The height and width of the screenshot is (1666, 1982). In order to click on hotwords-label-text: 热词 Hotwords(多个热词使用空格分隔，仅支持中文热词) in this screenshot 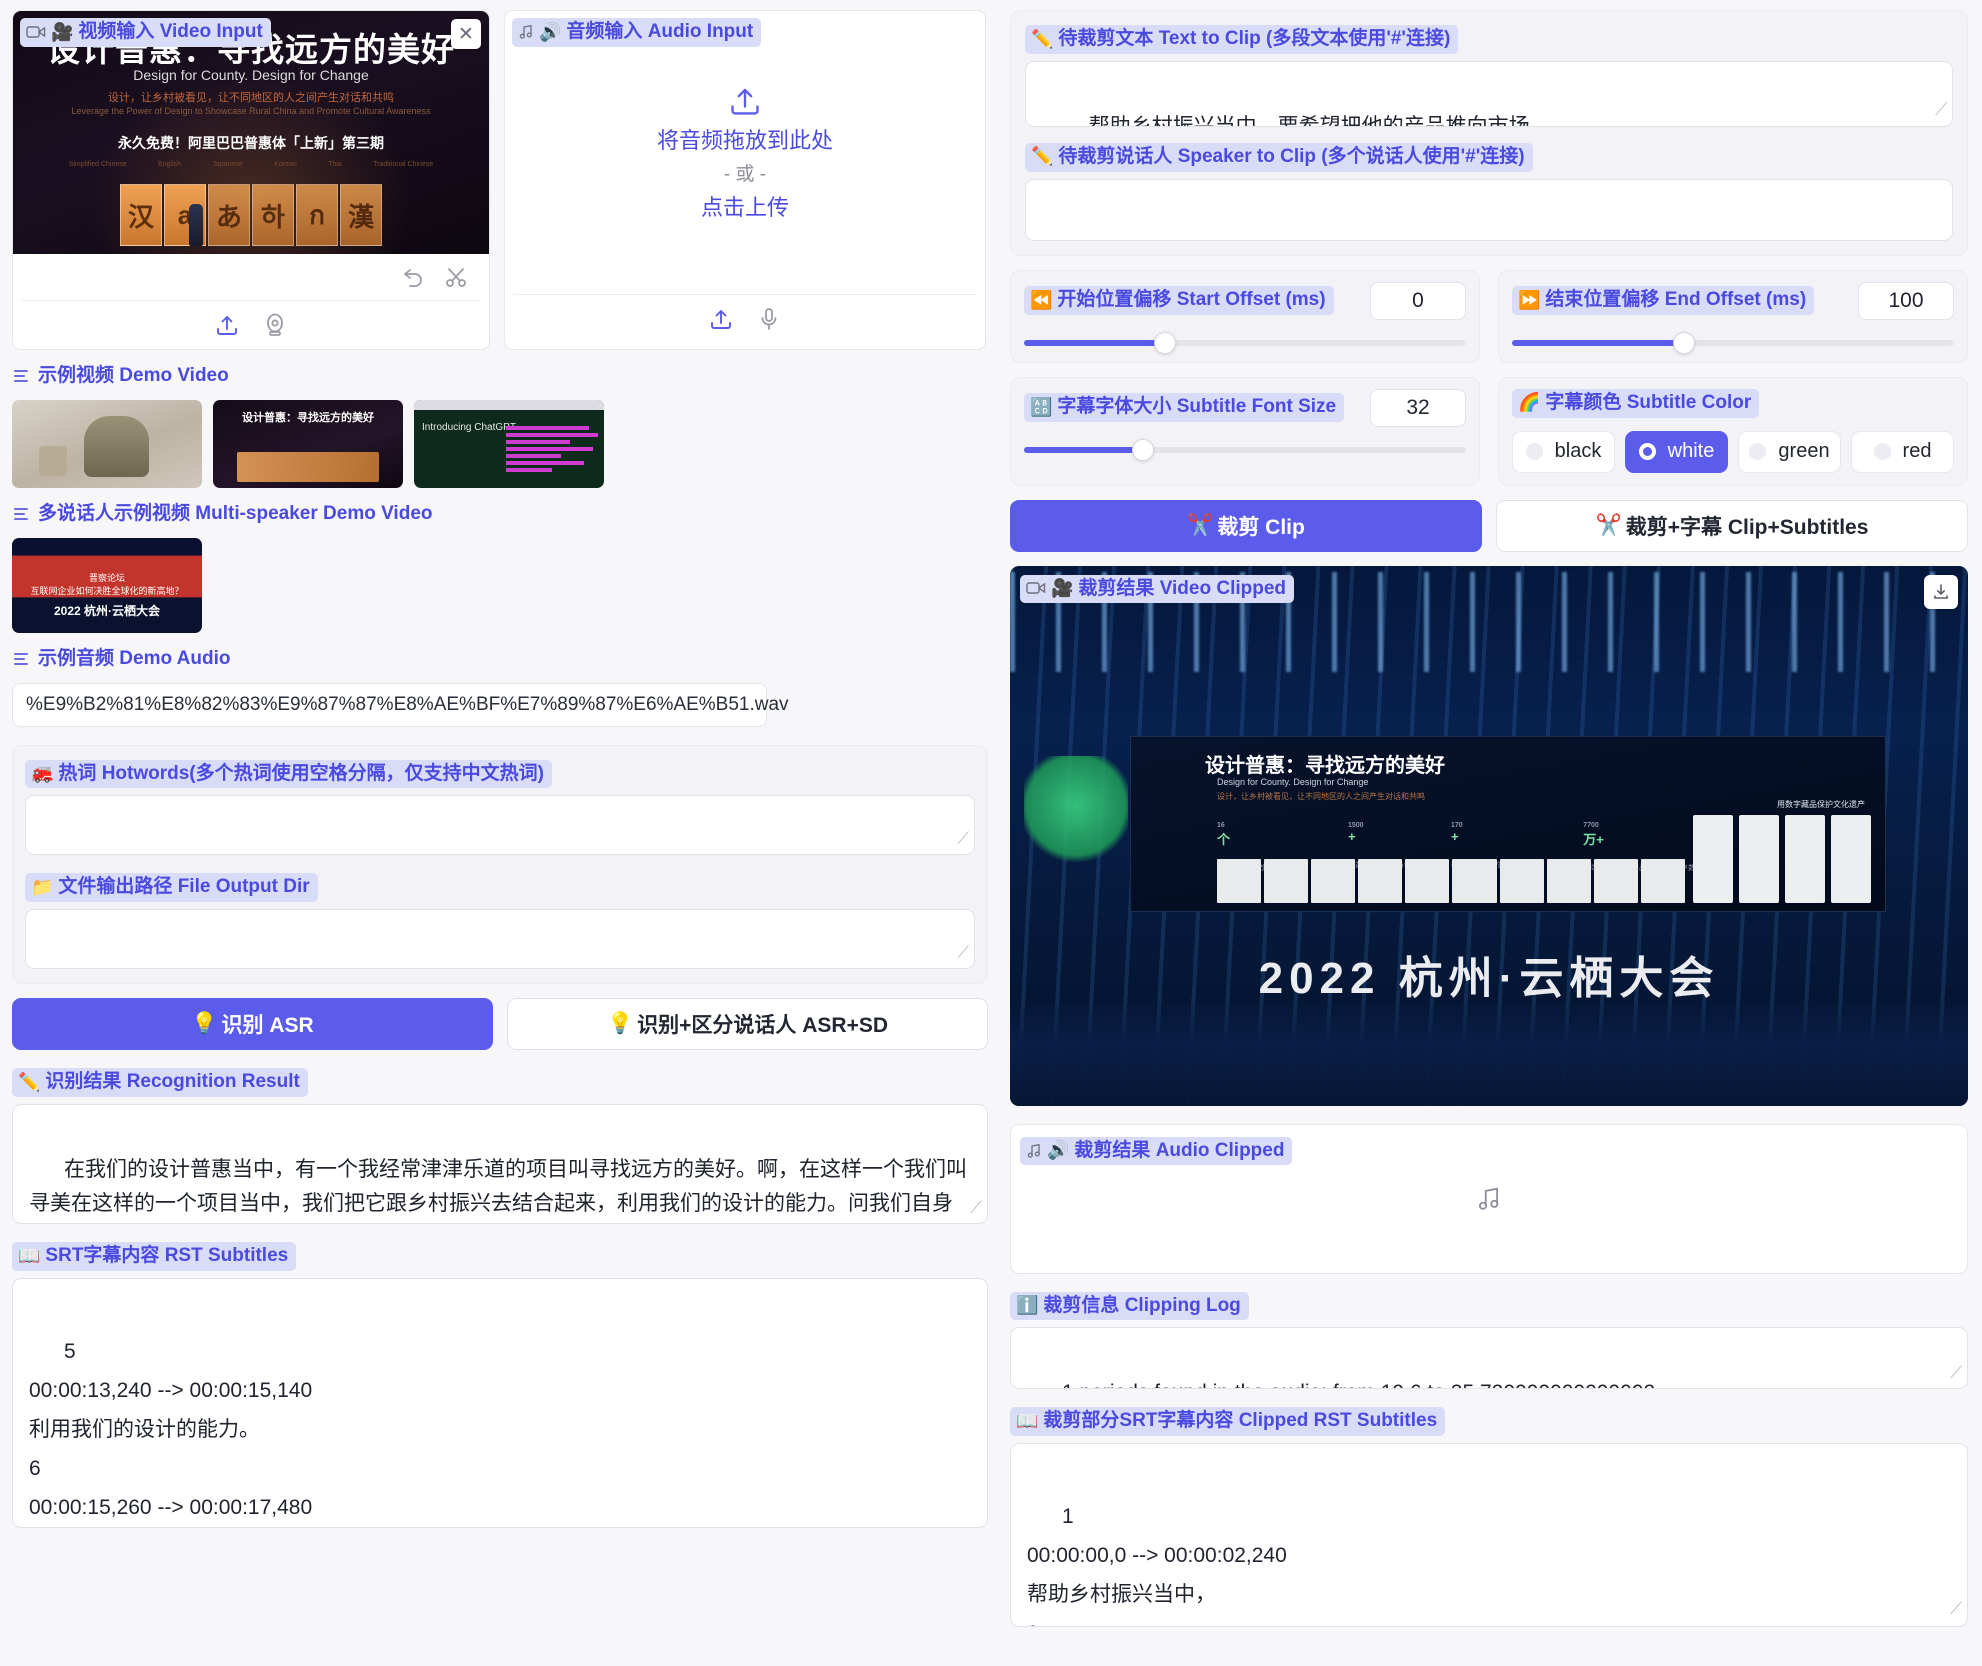, I will do `click(301, 773)`.